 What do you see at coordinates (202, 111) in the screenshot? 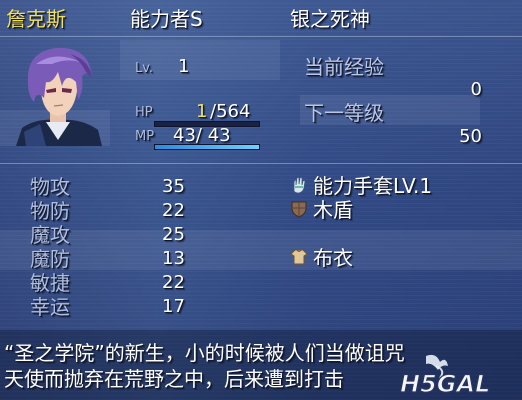
I see `hp-current-value: 1` at bounding box center [202, 111].